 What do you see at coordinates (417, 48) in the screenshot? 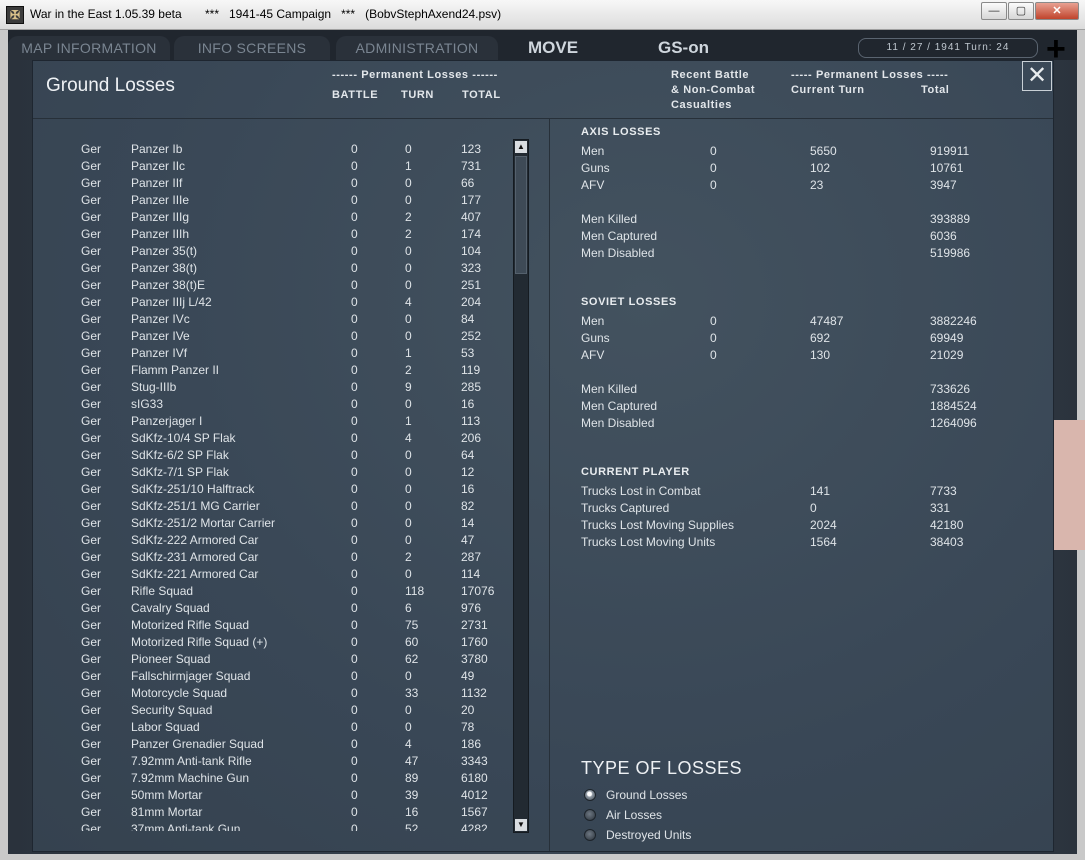
I see `tab-administration: ADMINISTRATION` at bounding box center [417, 48].